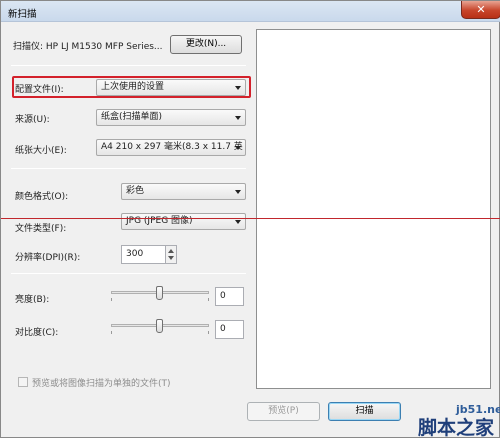 This screenshot has height=440, width=500. I want to click on preview-button: 预览(P), so click(283, 411).